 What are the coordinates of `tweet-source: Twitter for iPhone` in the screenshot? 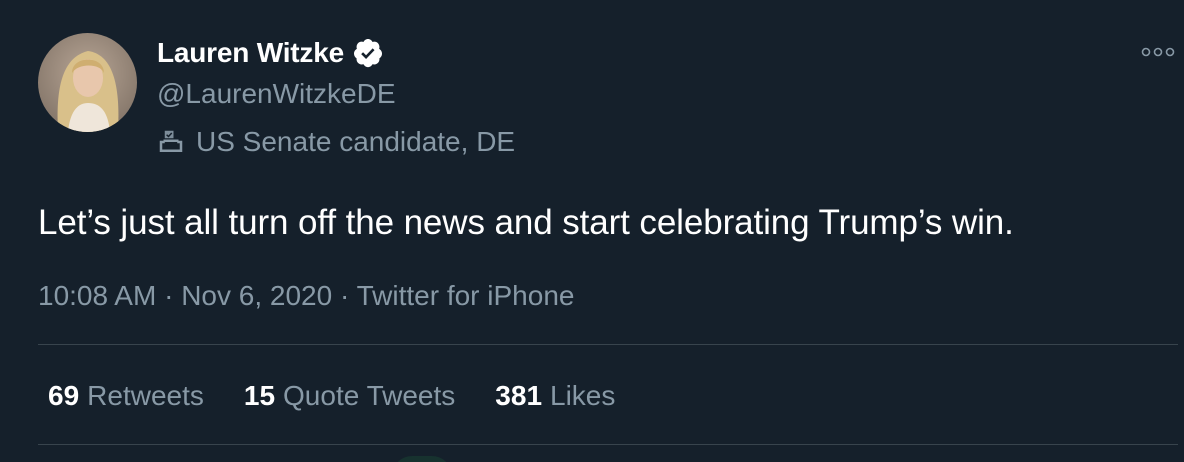 It's located at (466, 295).